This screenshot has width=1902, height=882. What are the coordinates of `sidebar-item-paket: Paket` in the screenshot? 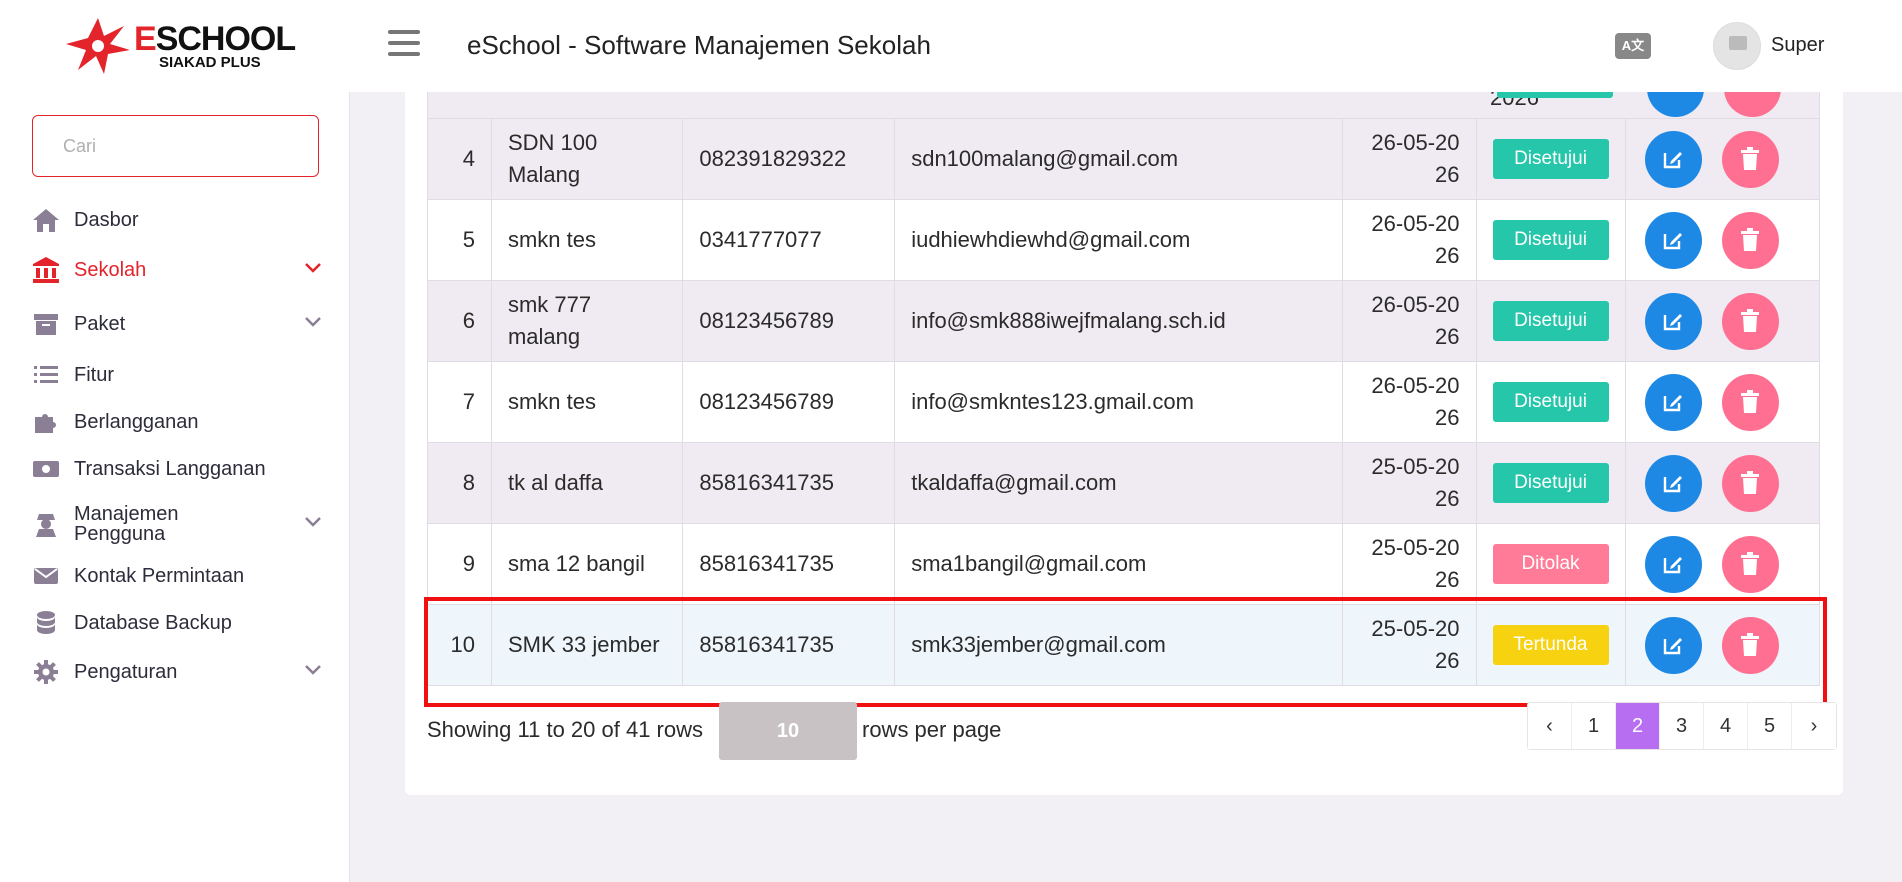 It's located at (177, 324).